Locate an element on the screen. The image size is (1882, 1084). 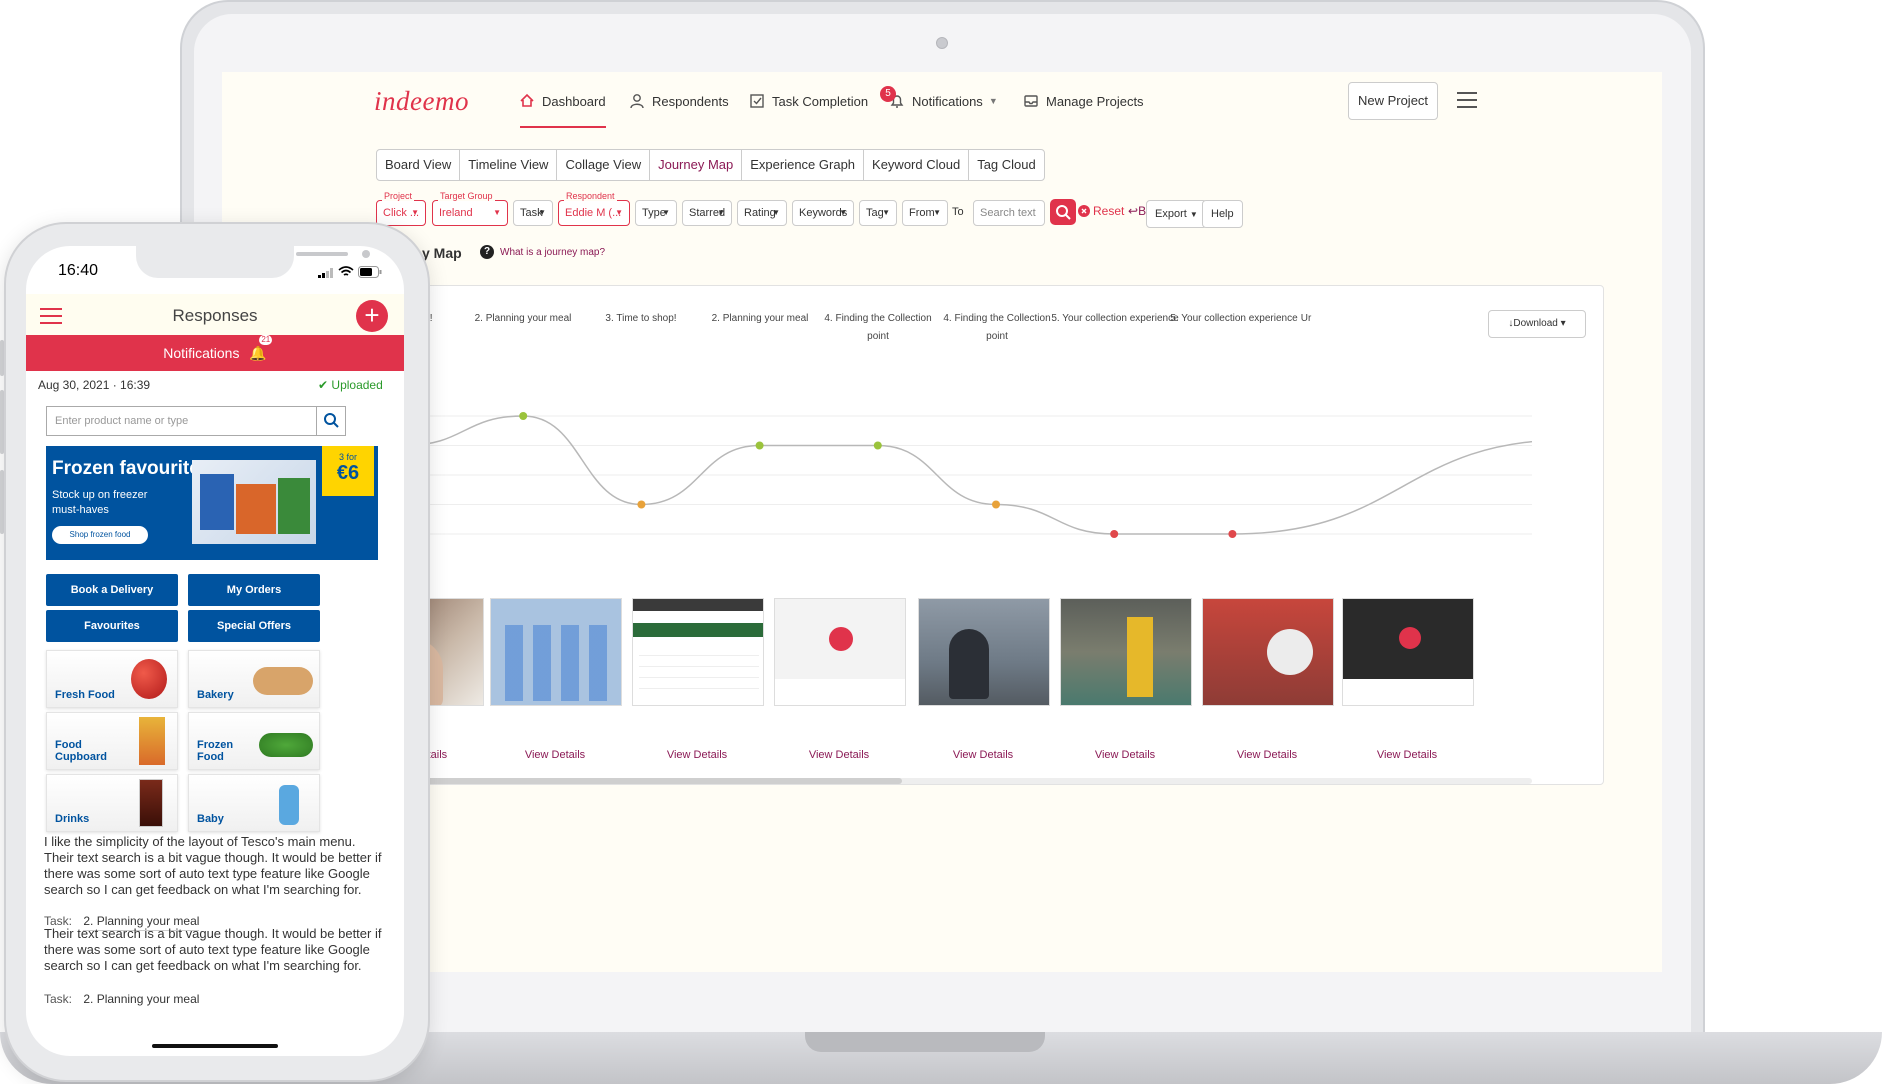
close-circle-icon is located at coordinates (1084, 211).